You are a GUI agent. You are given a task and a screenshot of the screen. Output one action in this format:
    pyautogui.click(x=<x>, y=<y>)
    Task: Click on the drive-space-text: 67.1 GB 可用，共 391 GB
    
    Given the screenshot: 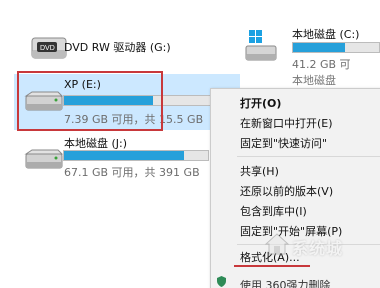 What is the action you would take?
    pyautogui.click(x=132, y=172)
    